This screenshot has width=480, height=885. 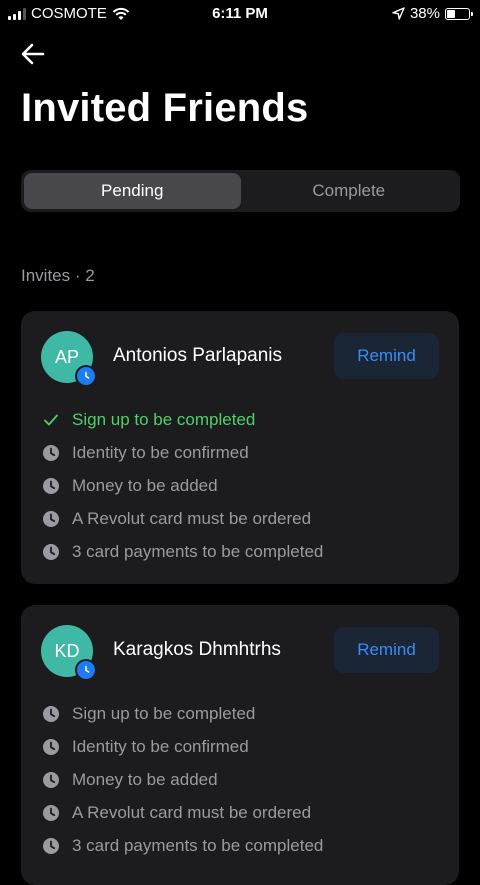 What do you see at coordinates (451, 13) in the screenshot?
I see `battery-level` at bounding box center [451, 13].